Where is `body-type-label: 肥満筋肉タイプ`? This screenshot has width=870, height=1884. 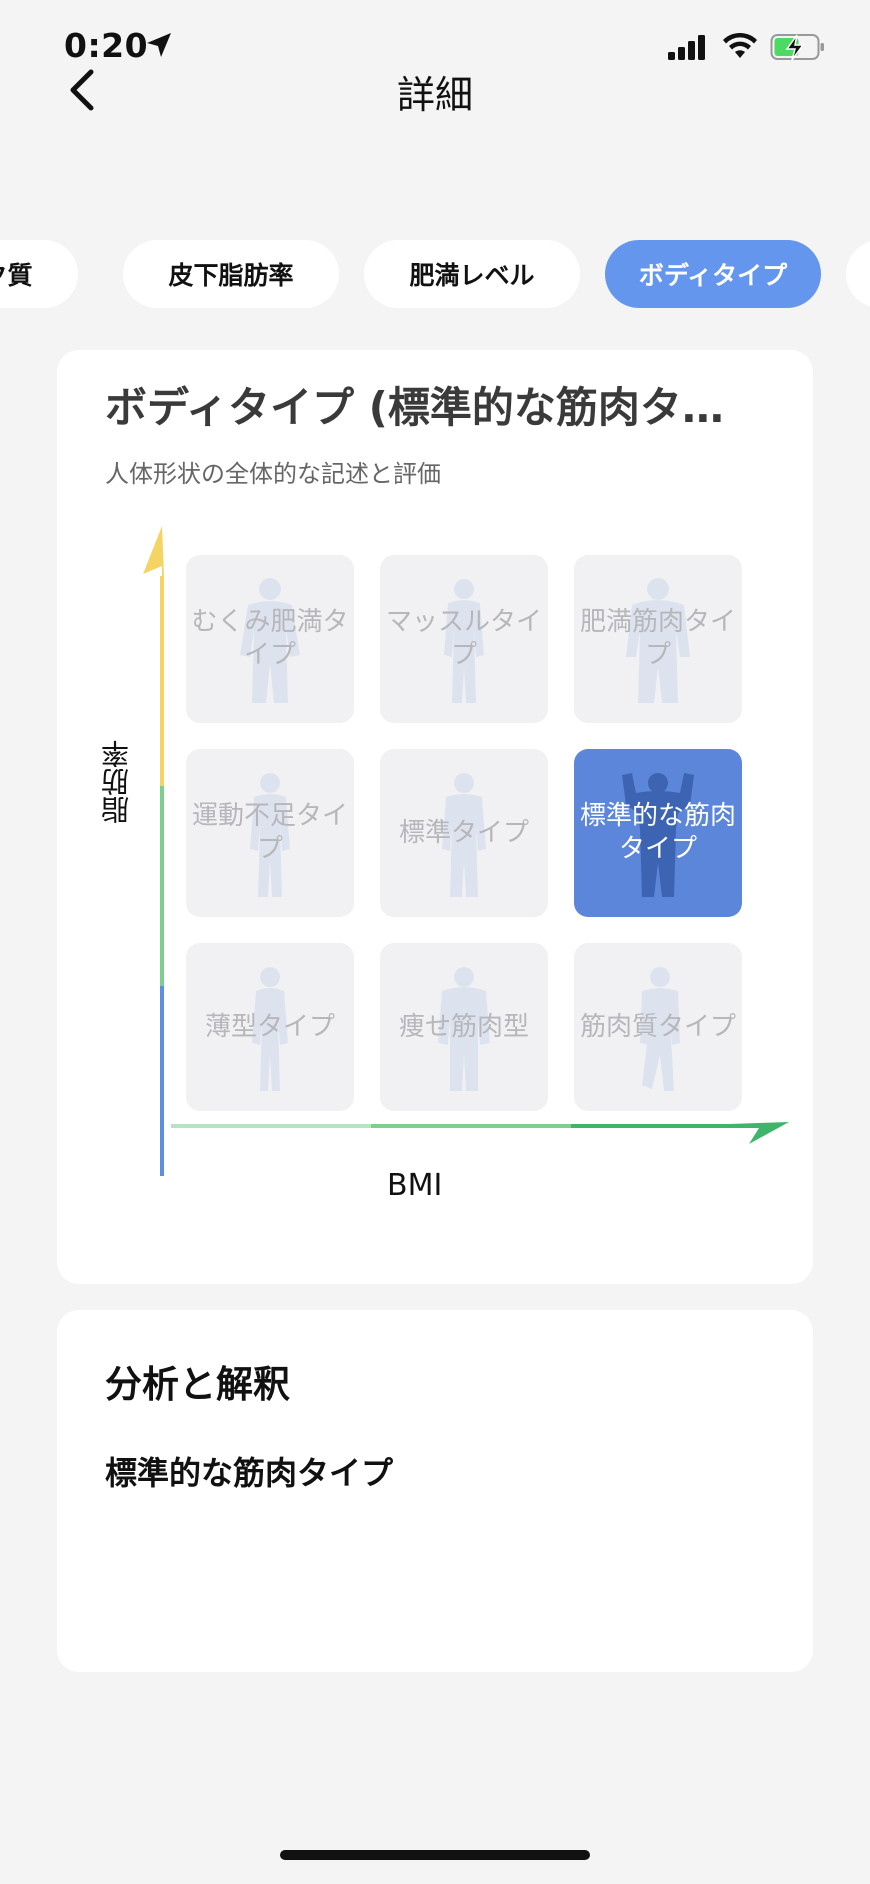 body-type-label: 肥満筋肉タイプ is located at coordinates (657, 638).